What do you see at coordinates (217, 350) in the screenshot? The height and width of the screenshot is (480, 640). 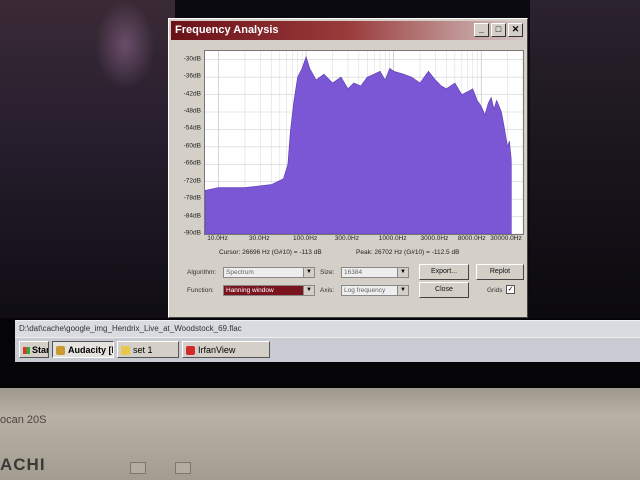 I see `taskbar-item-label: IrfanView` at bounding box center [217, 350].